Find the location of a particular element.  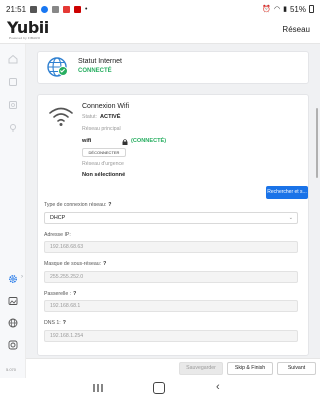

notification-icon is located at coordinates (34, 9).